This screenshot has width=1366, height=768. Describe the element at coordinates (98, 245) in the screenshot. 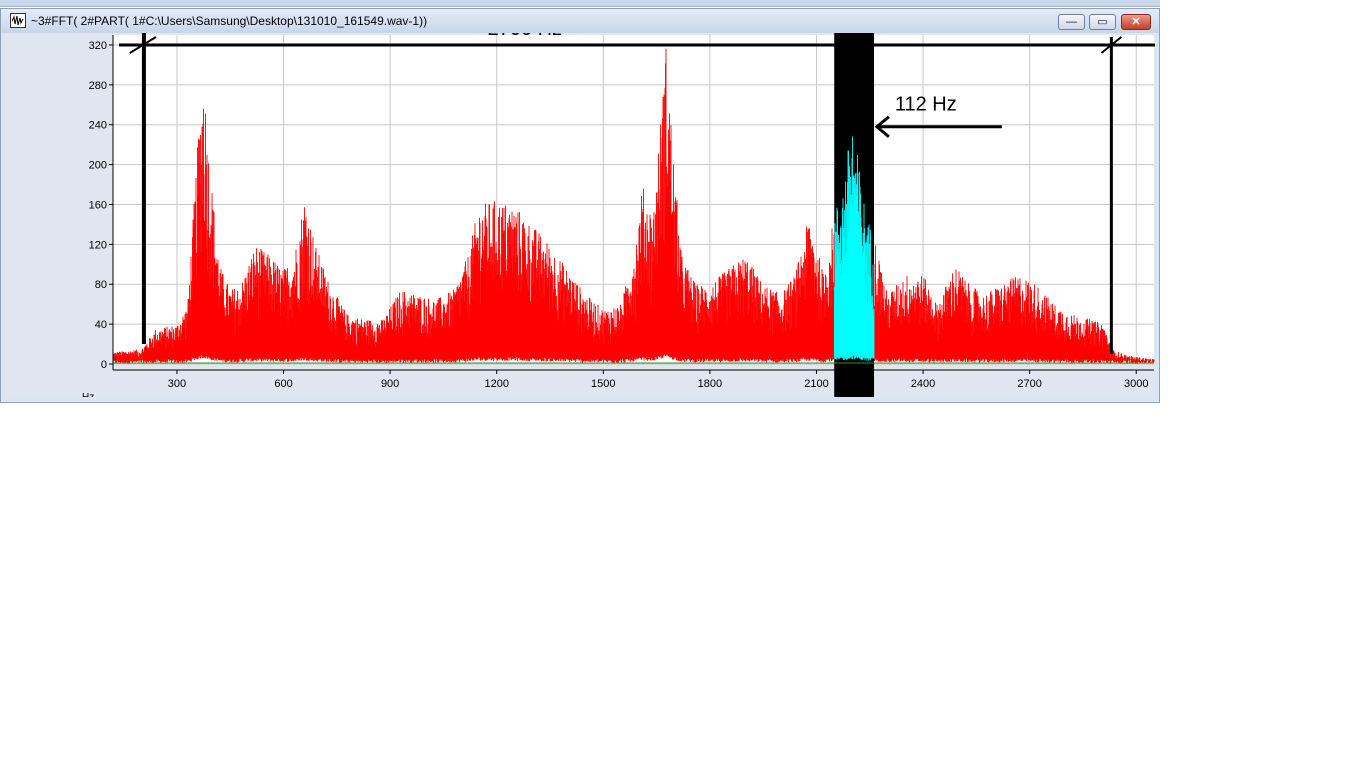

I see `y-tick-label-120: 120` at that location.